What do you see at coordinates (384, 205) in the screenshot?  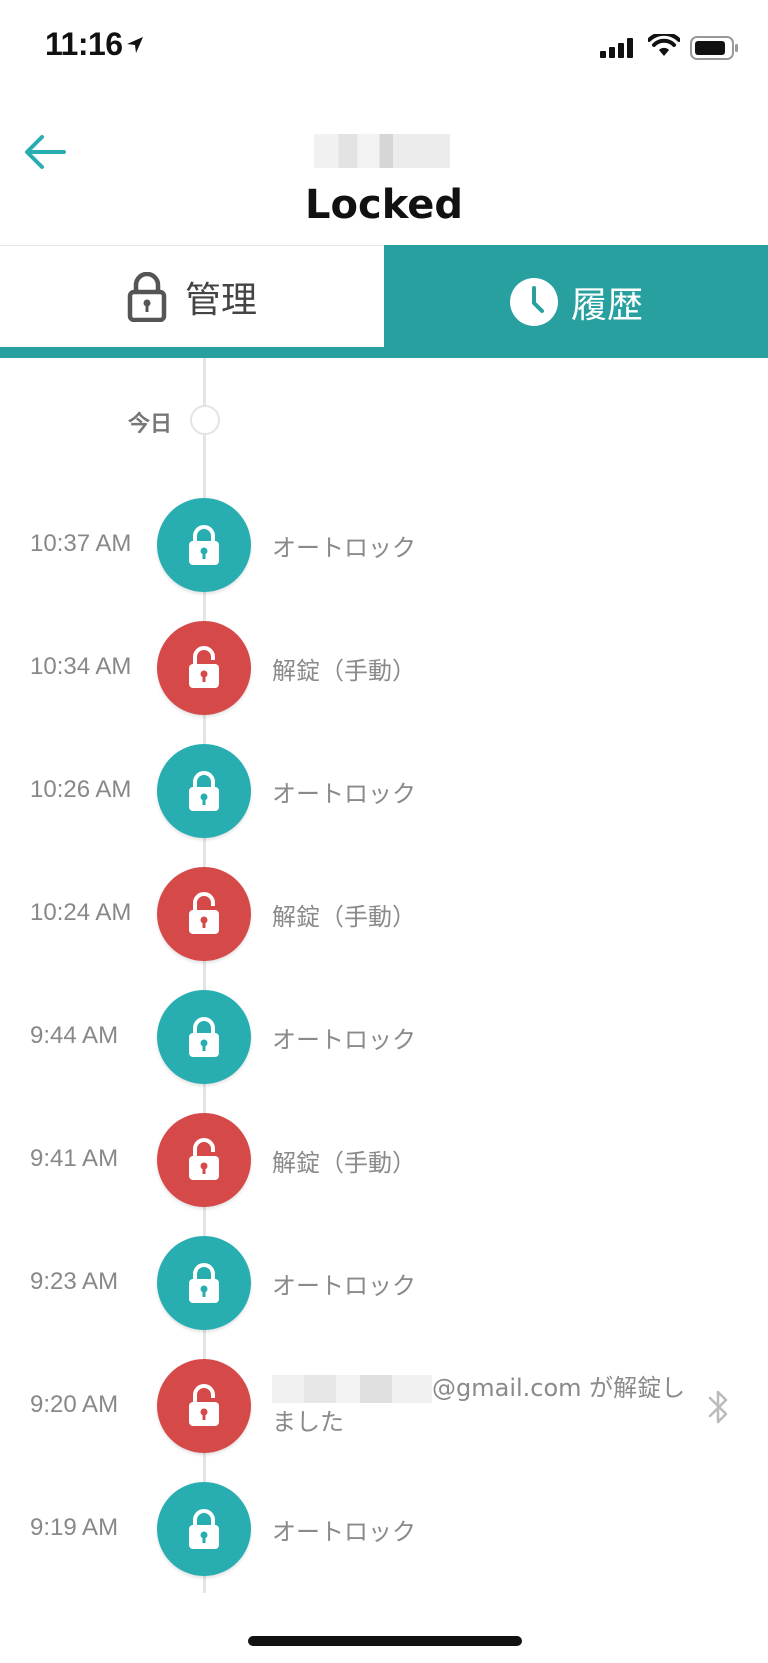 I see `page-title: Locked` at bounding box center [384, 205].